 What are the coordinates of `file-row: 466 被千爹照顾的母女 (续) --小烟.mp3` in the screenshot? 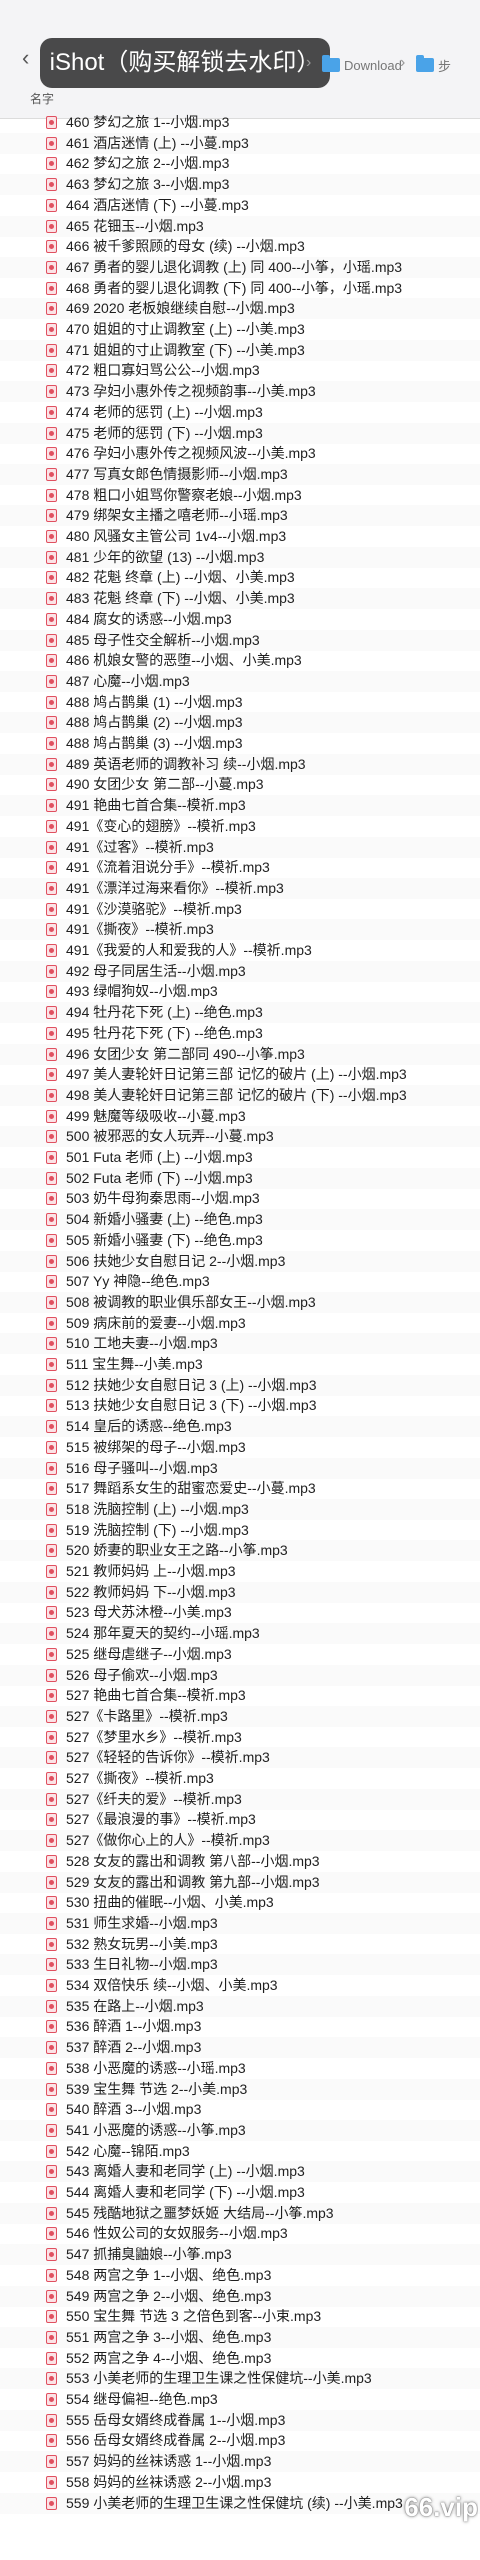 It's located at (240, 246).